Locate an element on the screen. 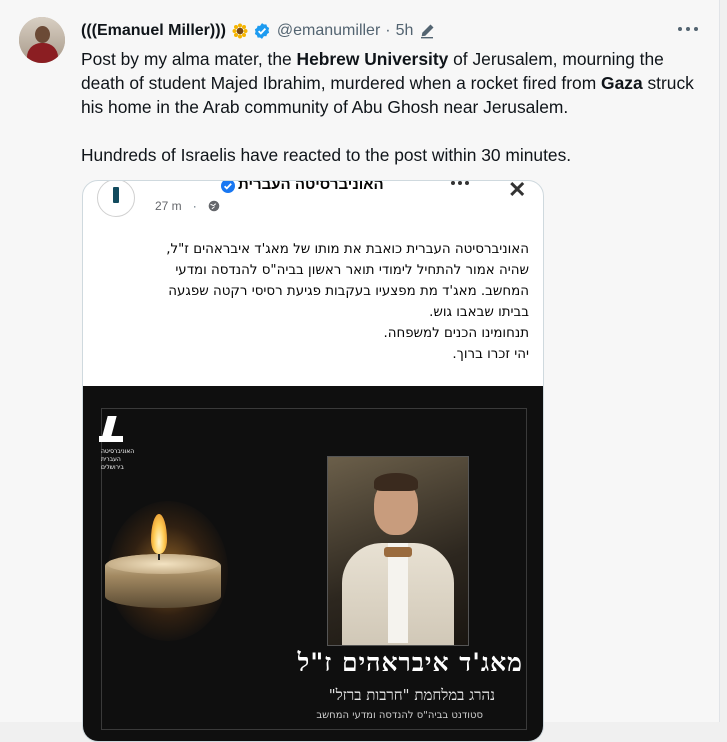 This screenshot has width=727, height=742. page-name: האוניברסיטה העברית is located at coordinates (311, 186).